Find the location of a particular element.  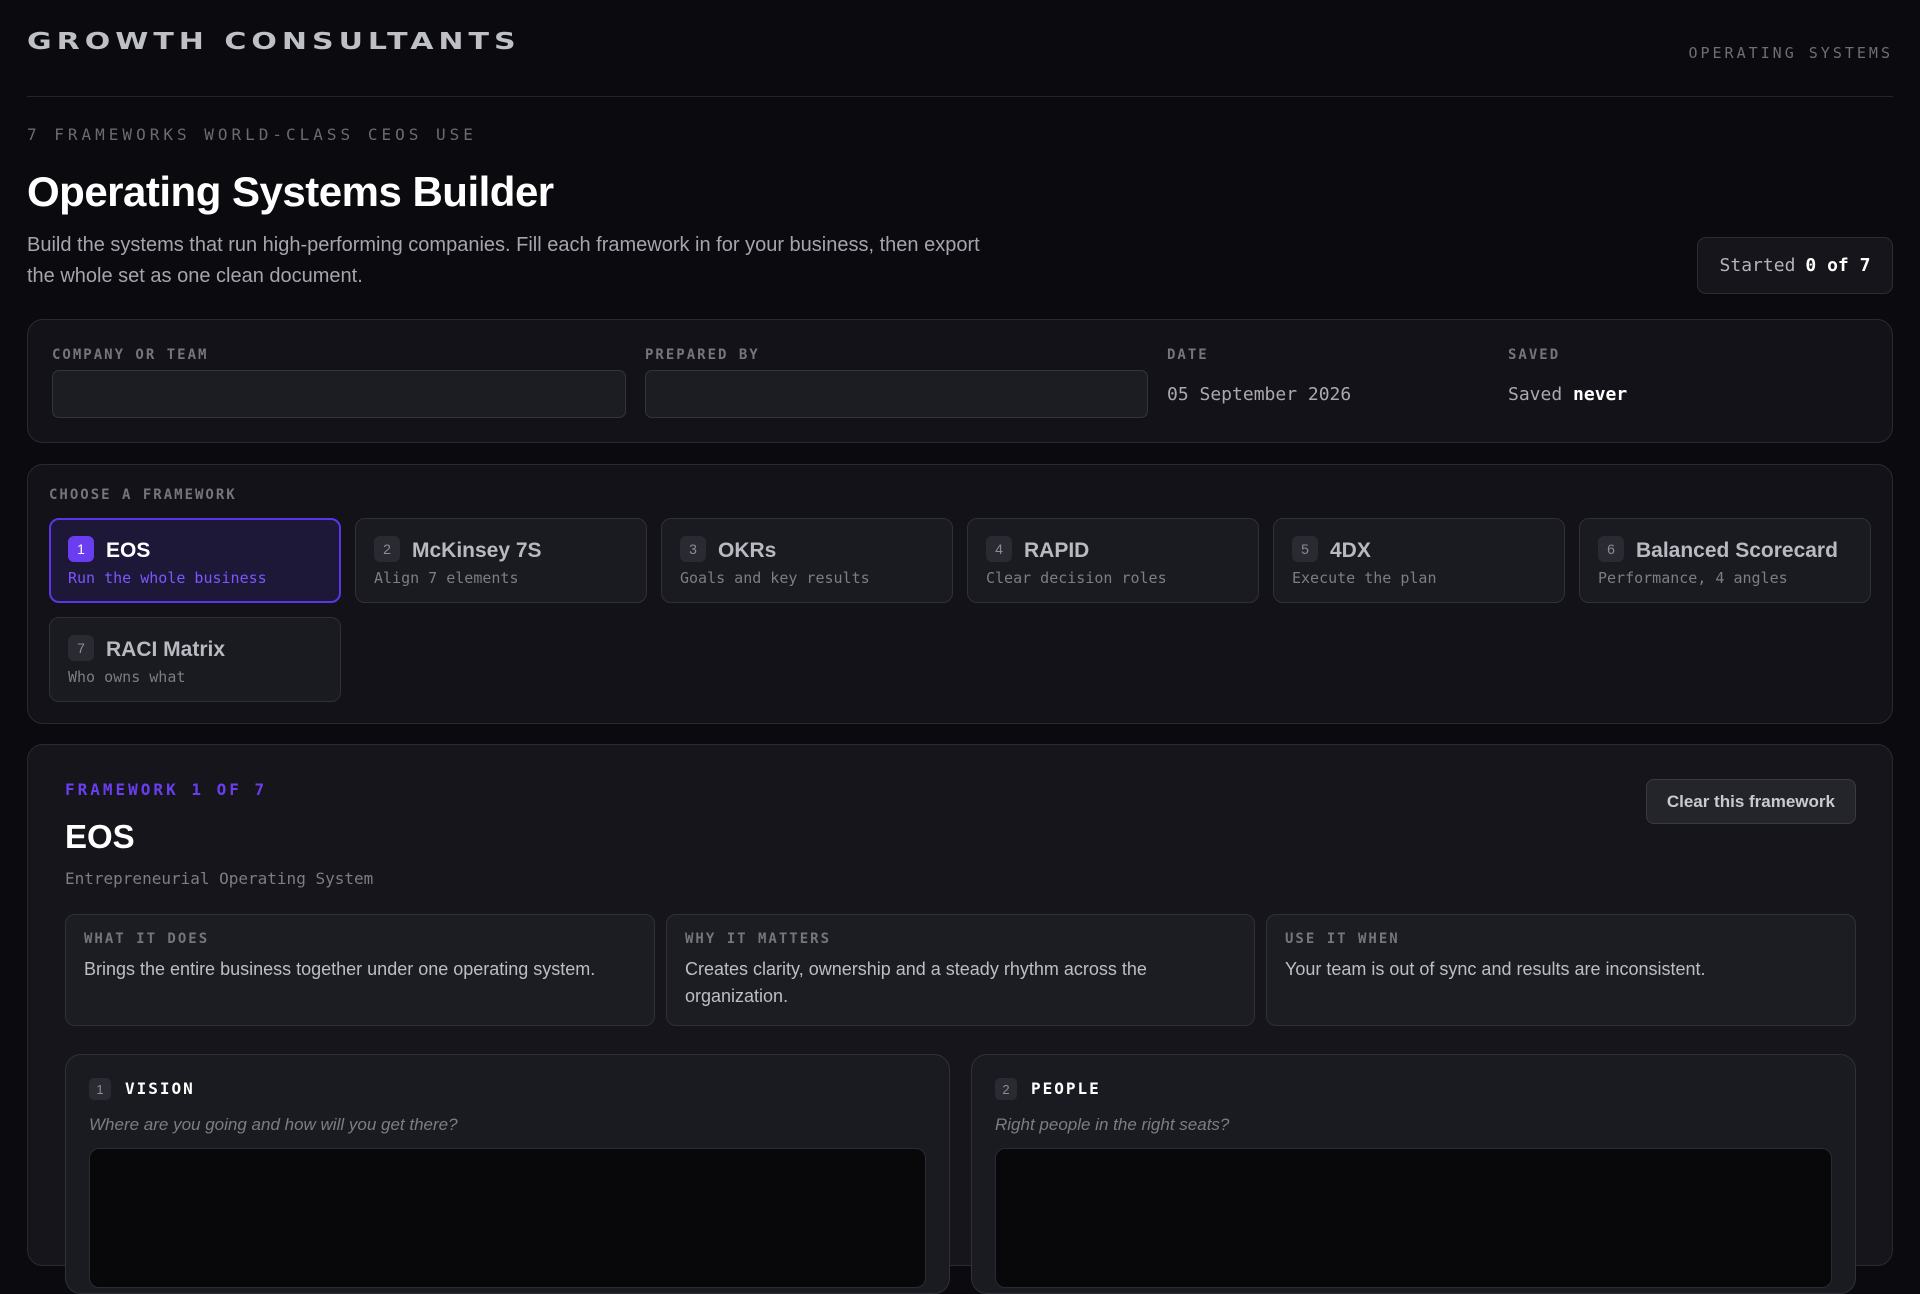

saved-status: Saved never is located at coordinates (1567, 394).